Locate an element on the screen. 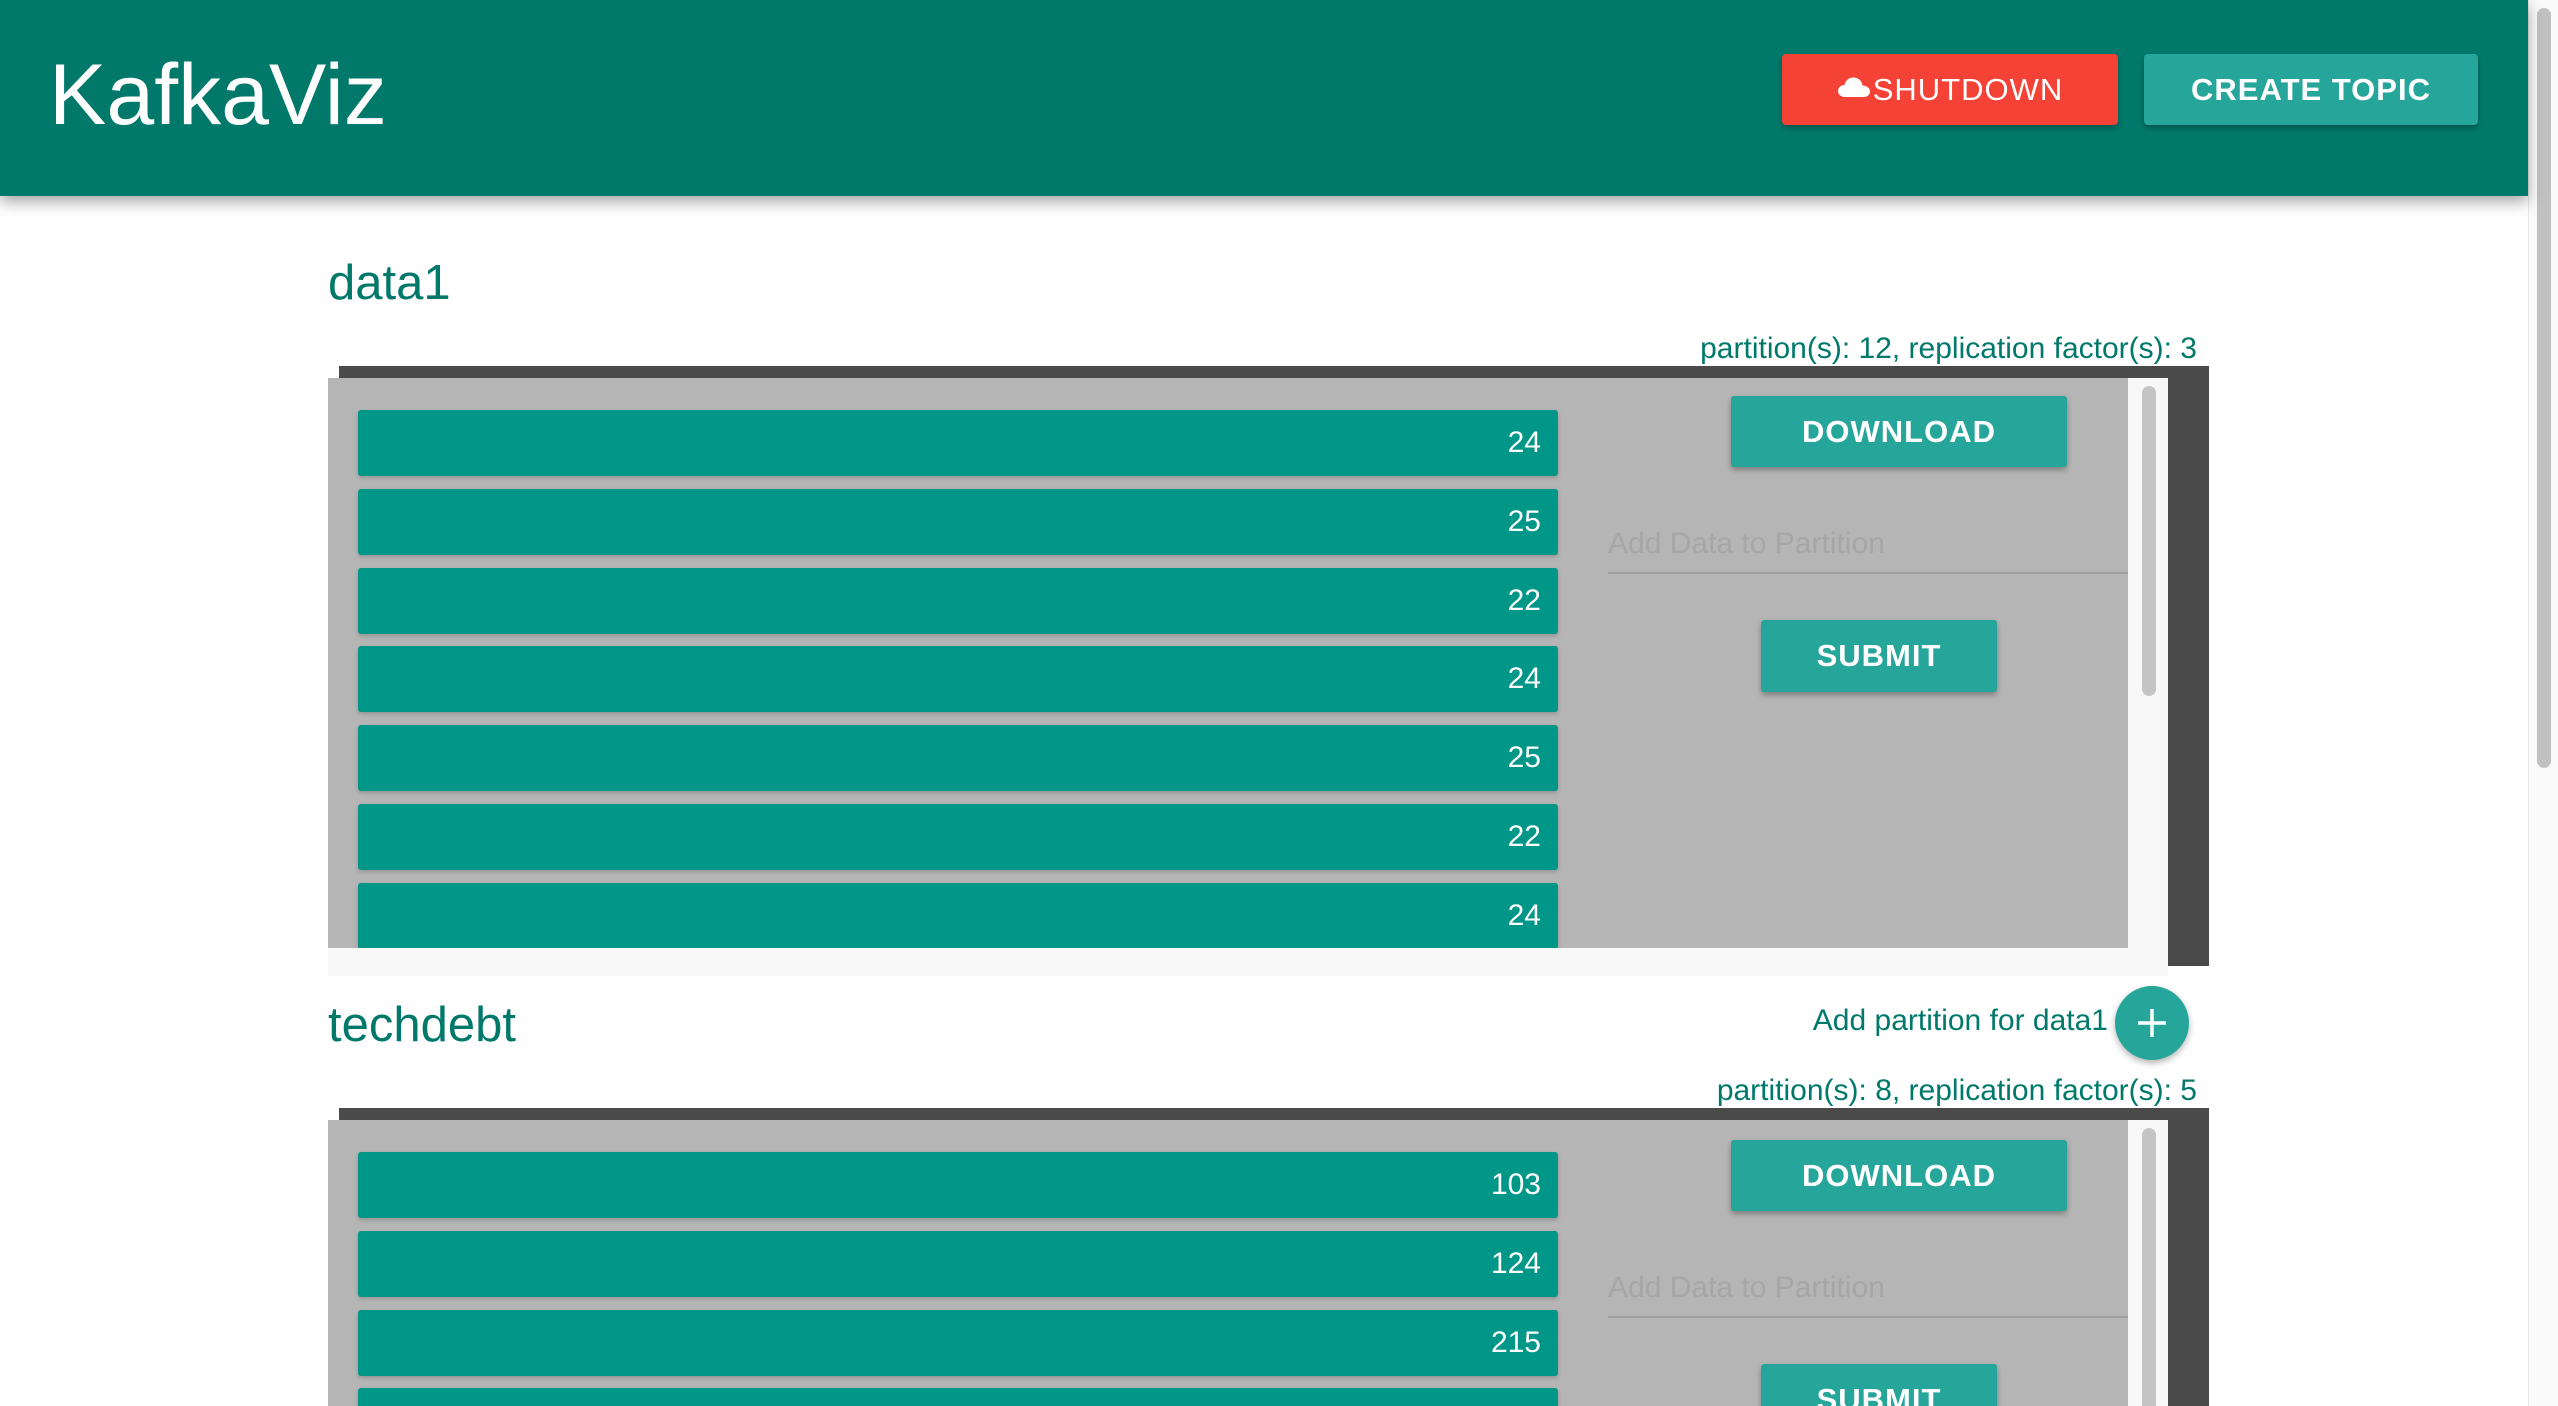 This screenshot has height=1406, width=2558. partition-panel: 103 124 215 DOWNLOAD SUBMIT is located at coordinates (1248, 1263).